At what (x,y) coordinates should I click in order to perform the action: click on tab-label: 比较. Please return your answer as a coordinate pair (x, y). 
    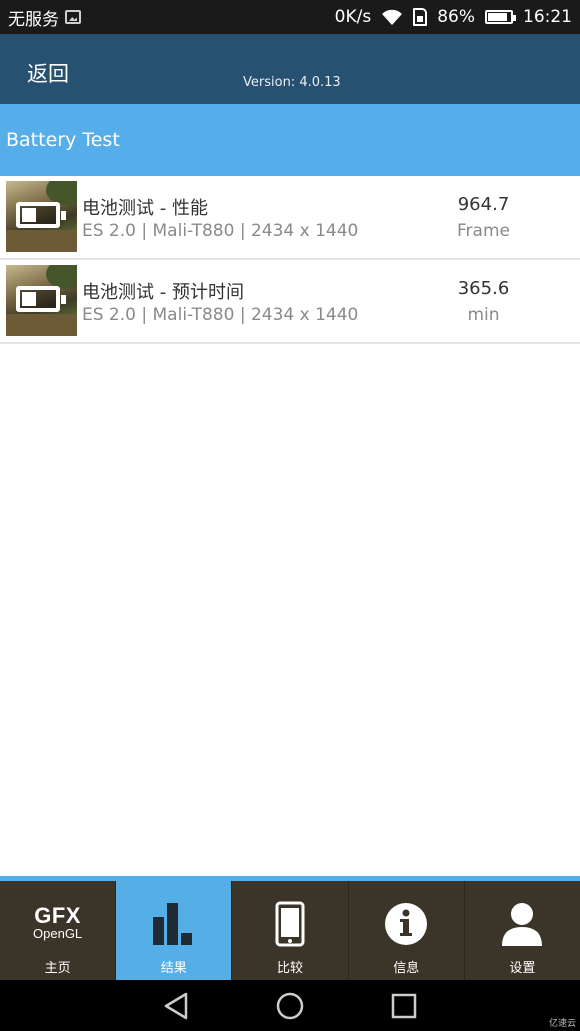
    Looking at the image, I should click on (290, 968).